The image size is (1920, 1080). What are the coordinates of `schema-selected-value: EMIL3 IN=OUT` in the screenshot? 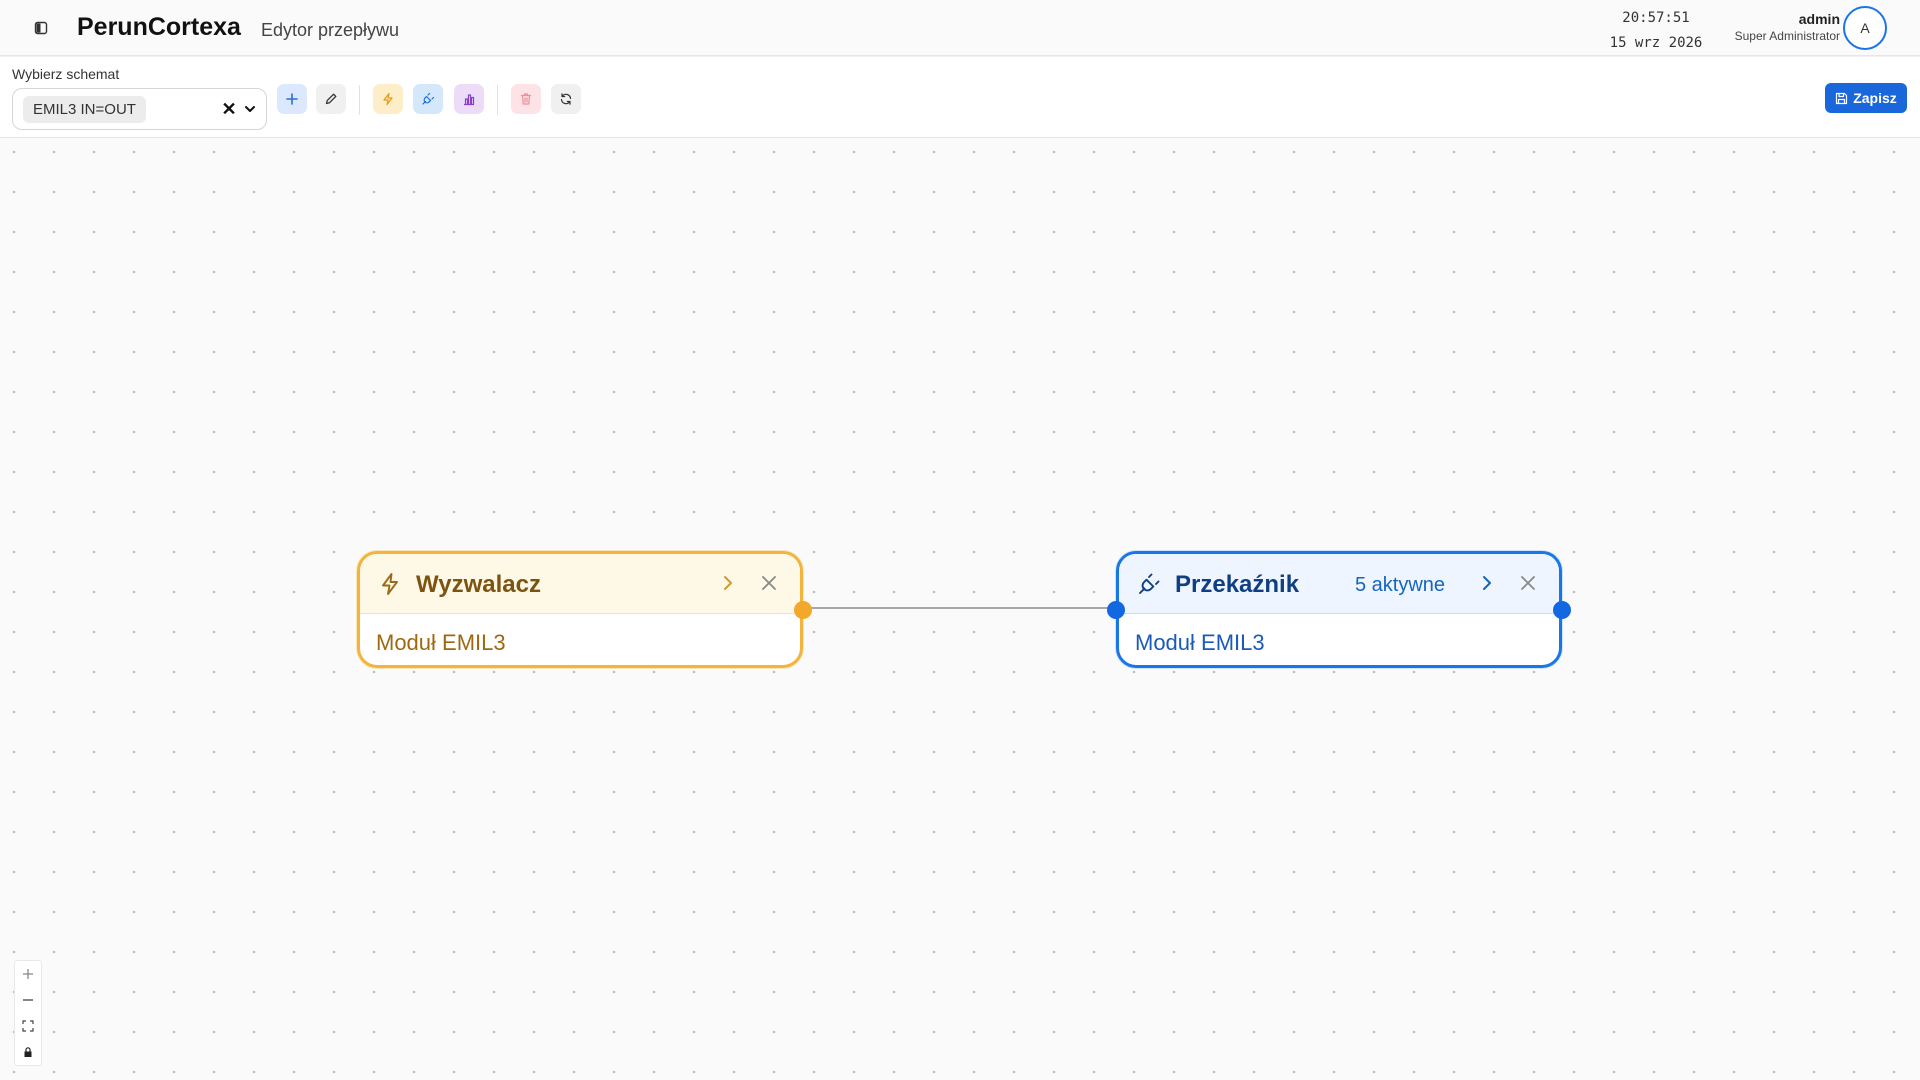 It's located at (84, 109).